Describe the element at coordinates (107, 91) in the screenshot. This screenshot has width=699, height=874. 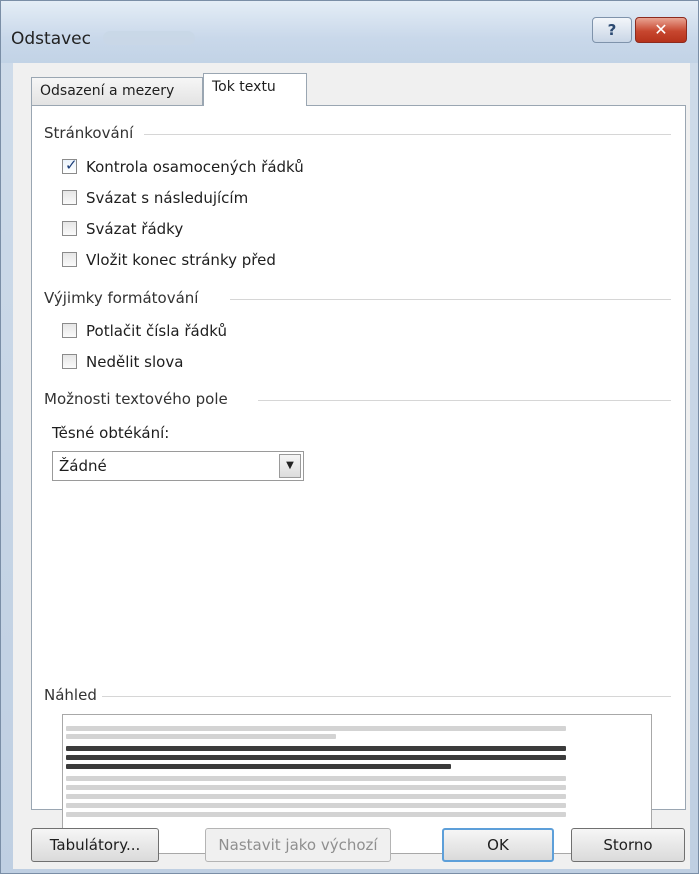
I see `tab-label: Odsazení a mezery` at that location.